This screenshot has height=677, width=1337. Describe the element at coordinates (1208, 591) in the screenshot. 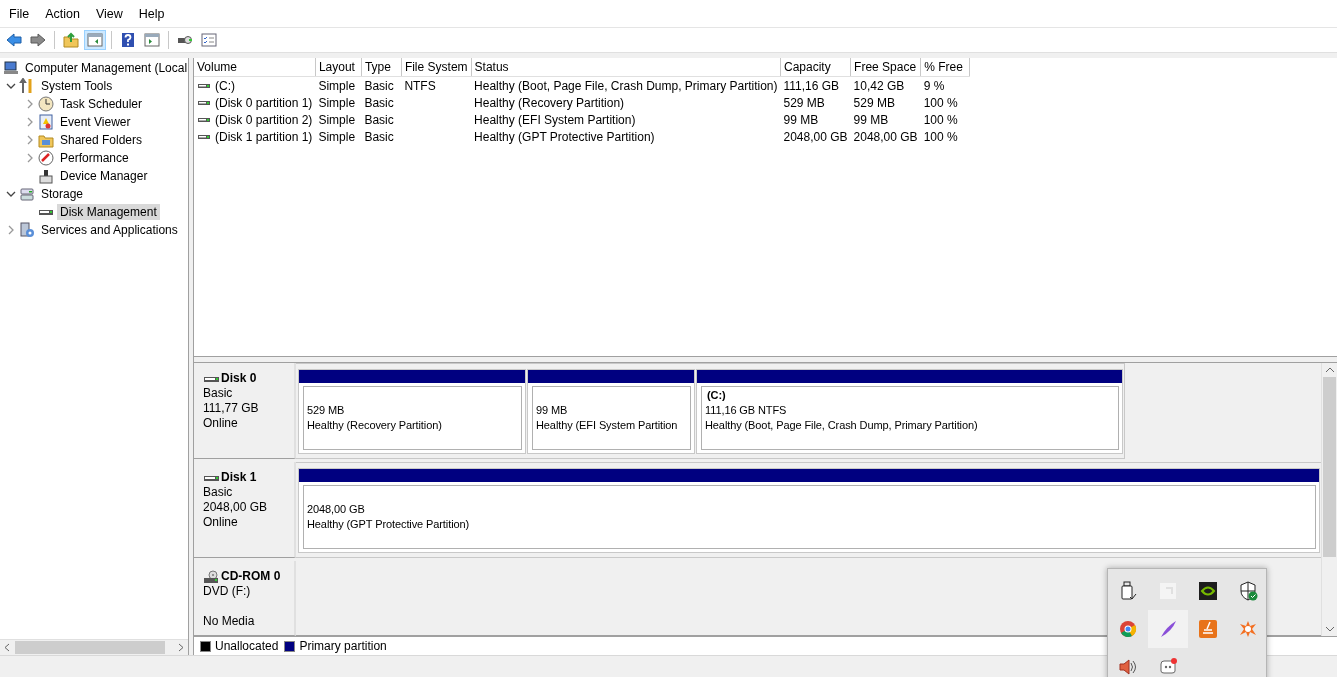

I see `graphics-icon` at that location.